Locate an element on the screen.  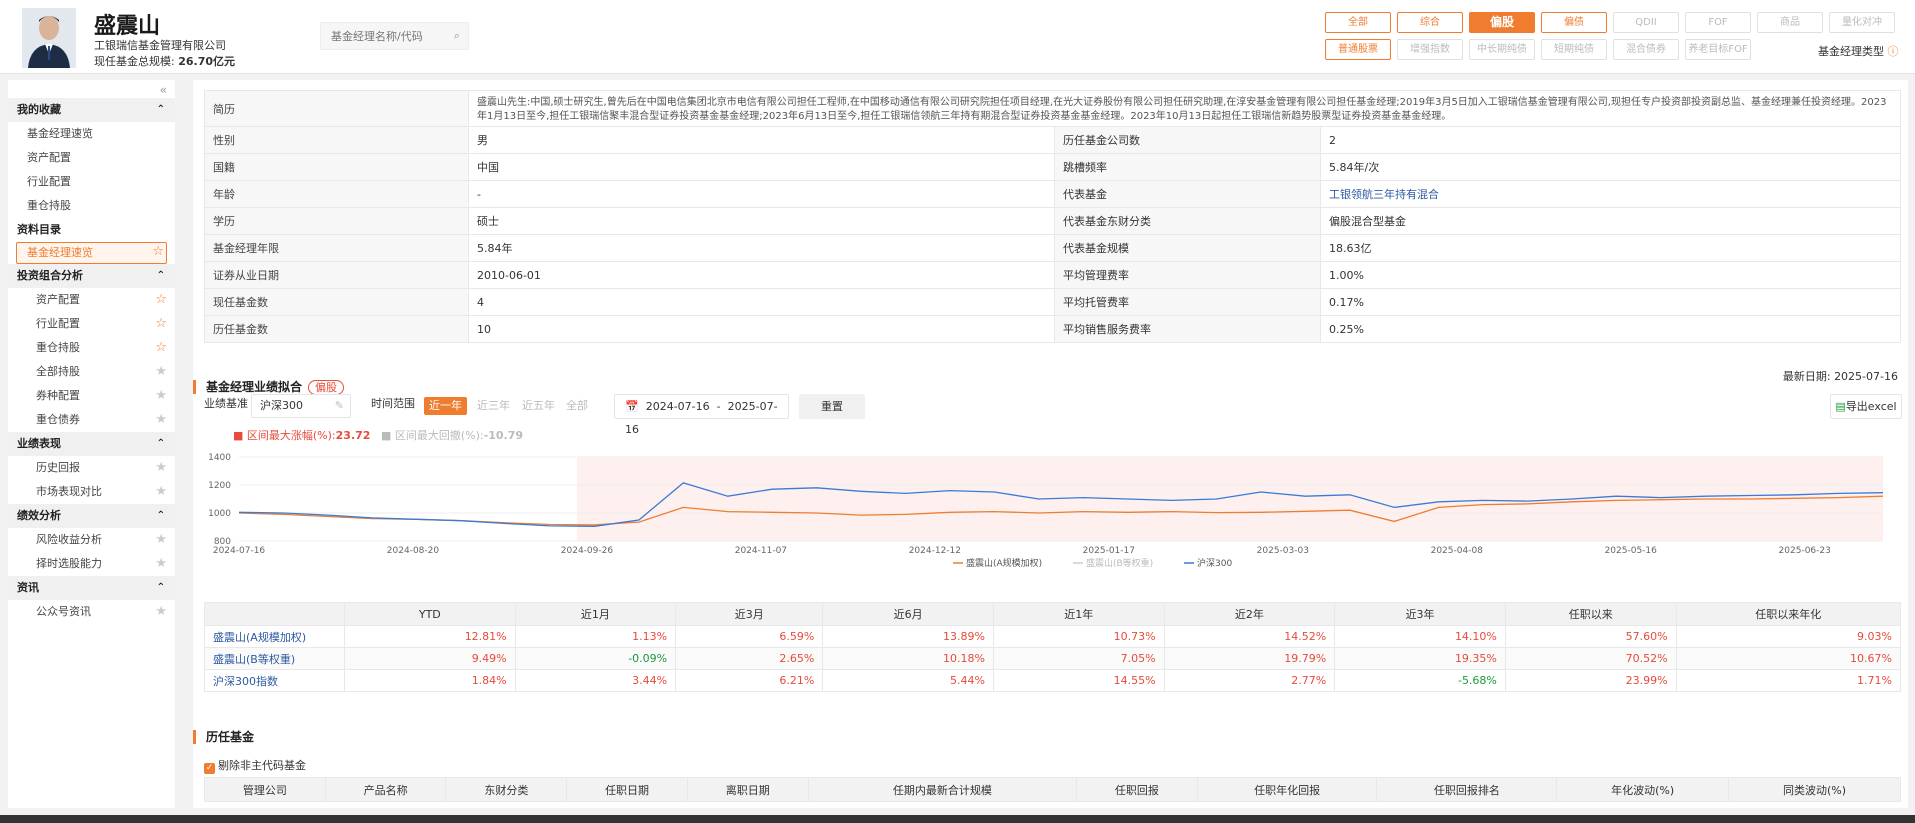
sidebar-group-group1: 投资组合分析 ⌃ is located at coordinates (91, 276).